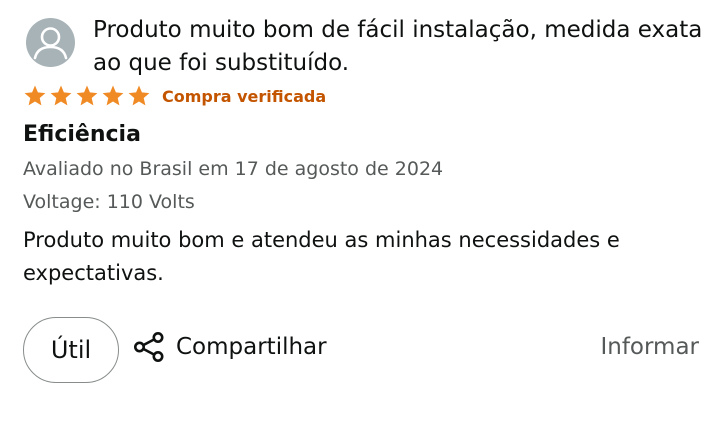 The width and height of the screenshot is (720, 422). What do you see at coordinates (244, 96) in the screenshot?
I see `verified-purchase-badge: Compra verificada` at bounding box center [244, 96].